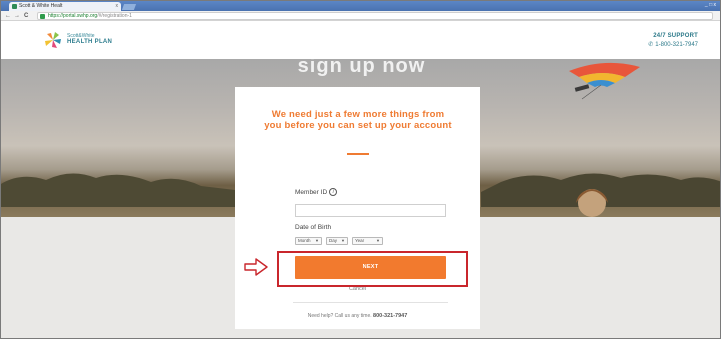 This screenshot has height=339, width=721. Describe the element at coordinates (592, 203) in the screenshot. I see `child-photo` at that location.